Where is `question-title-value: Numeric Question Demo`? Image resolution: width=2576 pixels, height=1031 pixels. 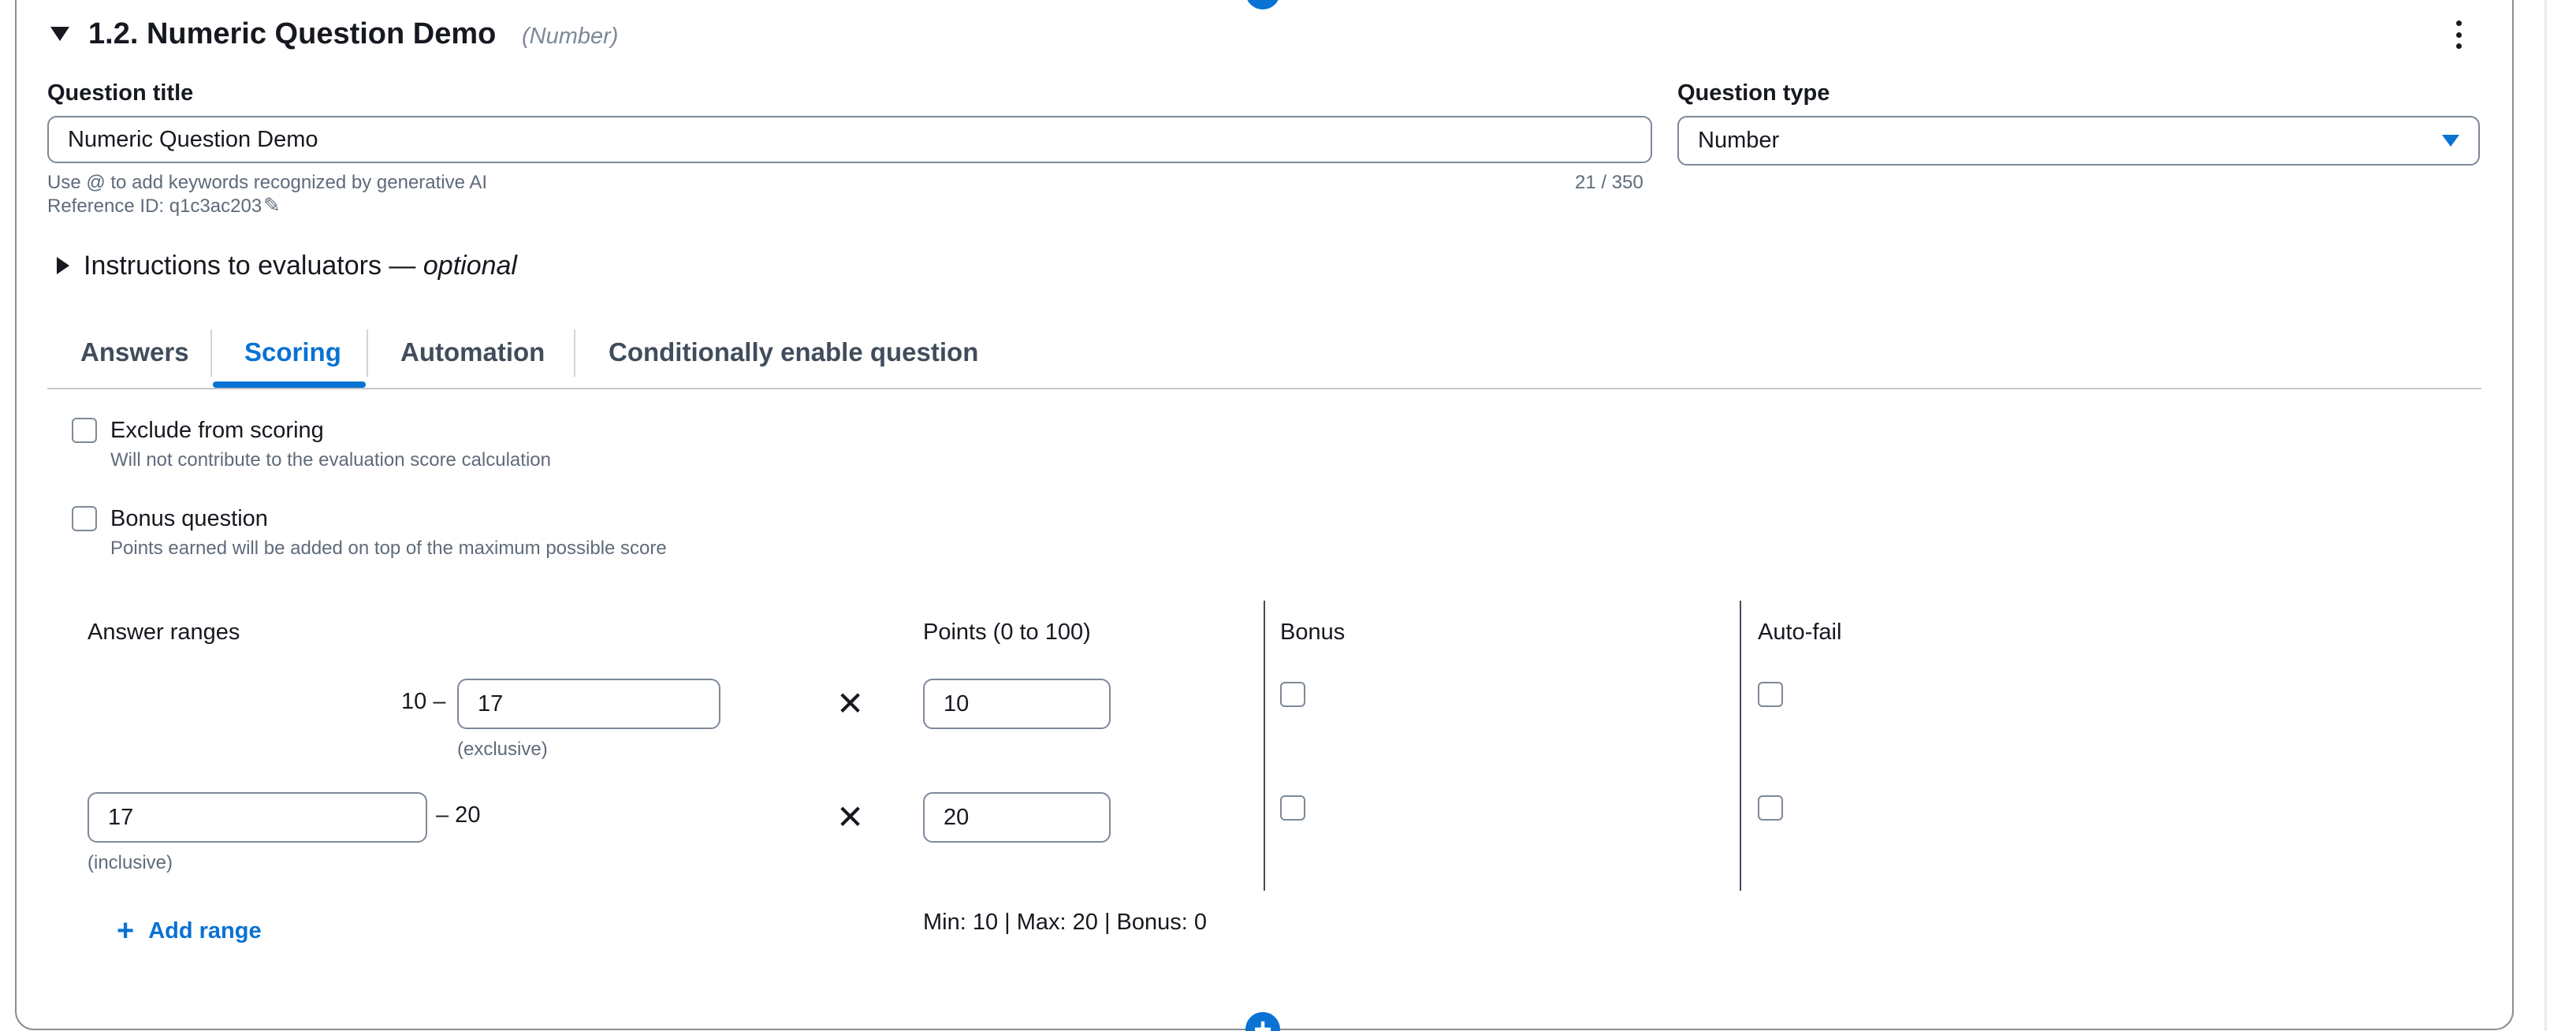 question-title-value: Numeric Question Demo is located at coordinates (193, 139).